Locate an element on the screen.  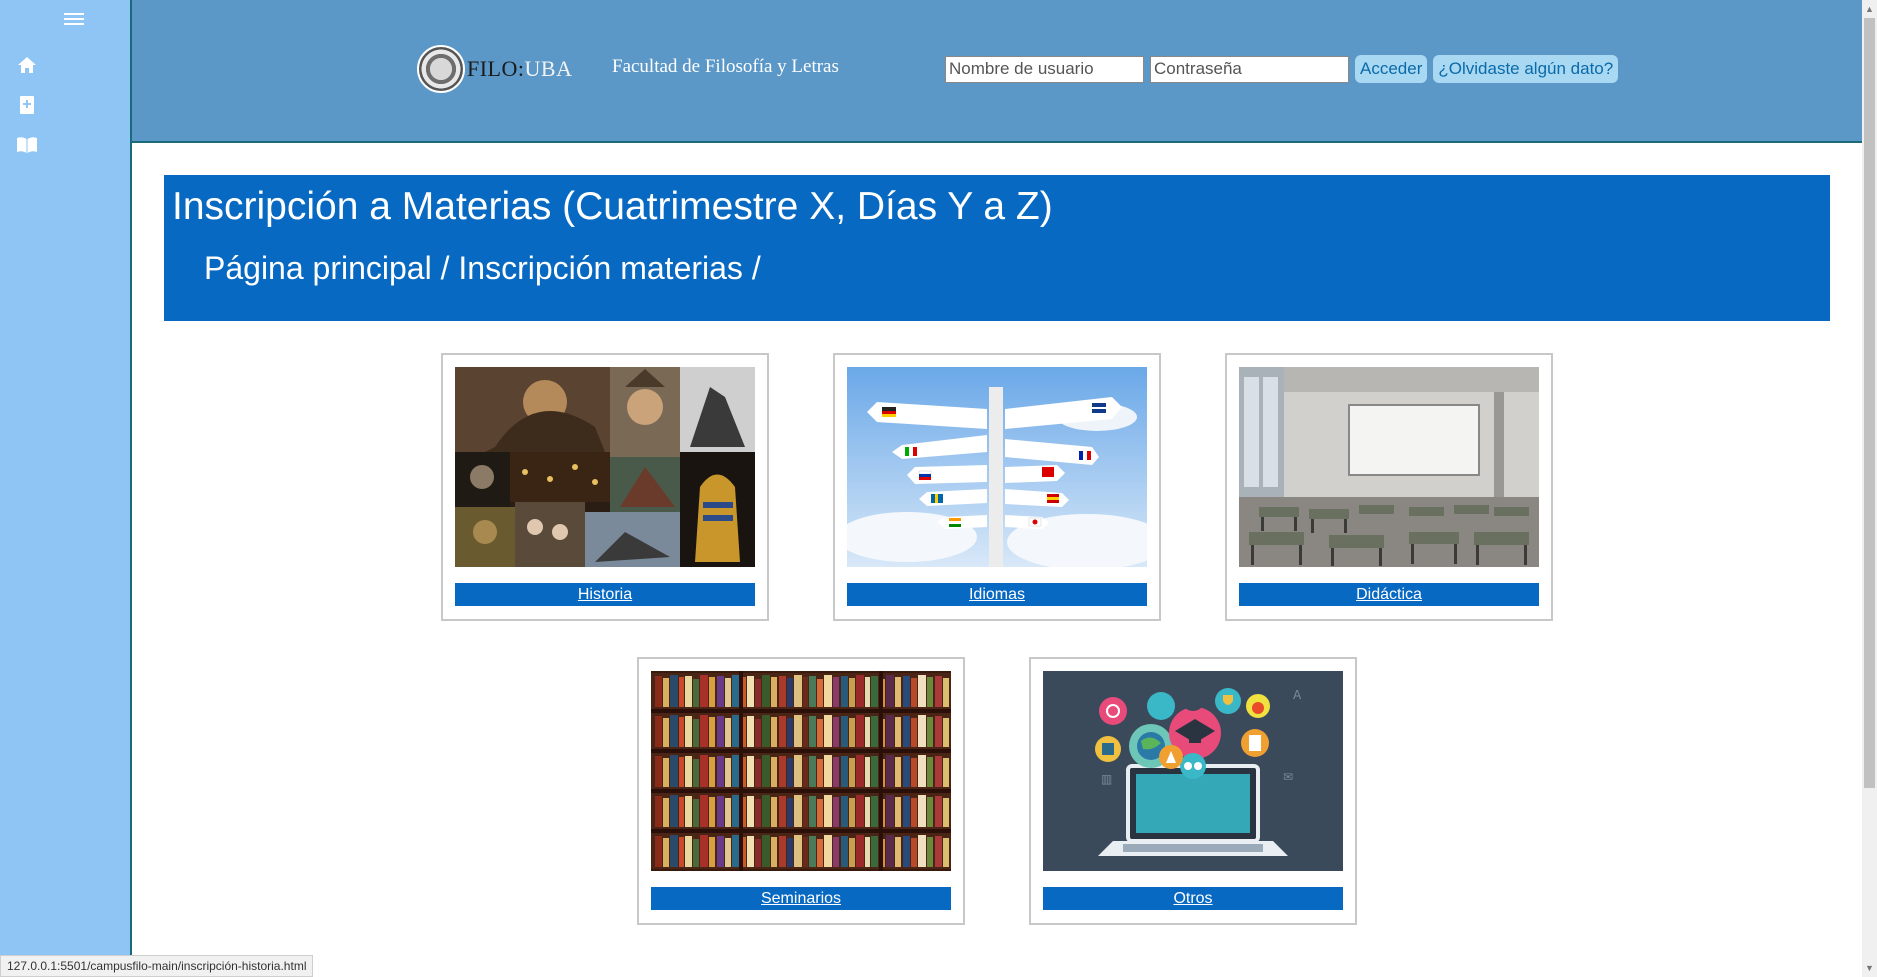
seminarios-link: Seminarios is located at coordinates (801, 898).